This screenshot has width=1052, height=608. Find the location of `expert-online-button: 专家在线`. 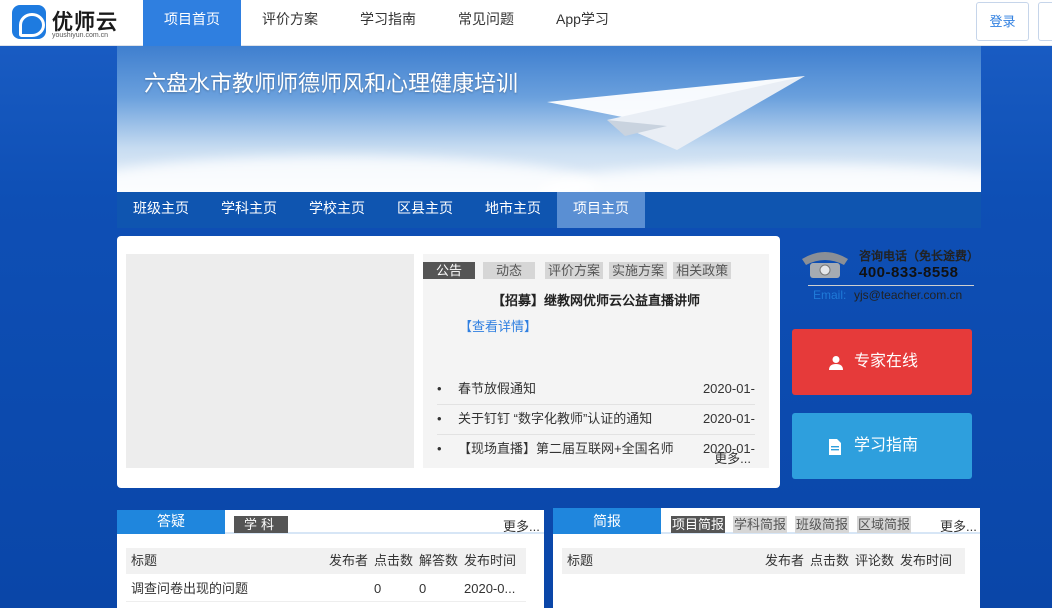

expert-online-button: 专家在线 is located at coordinates (882, 362).